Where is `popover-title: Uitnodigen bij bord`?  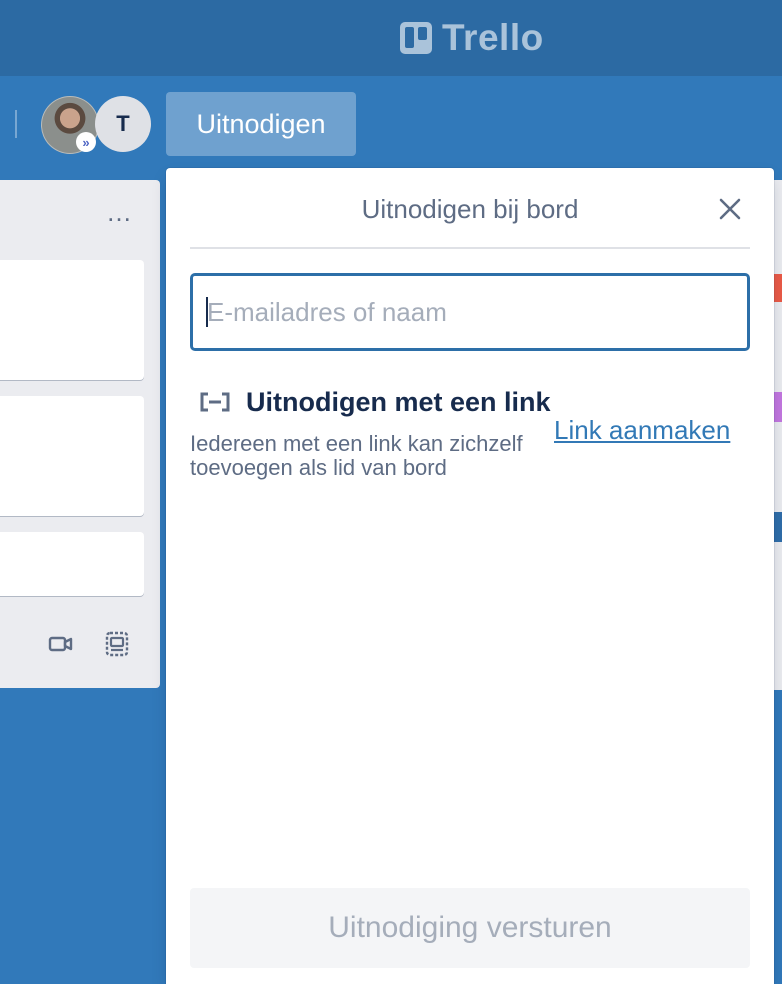 popover-title: Uitnodigen bij bord is located at coordinates (470, 209).